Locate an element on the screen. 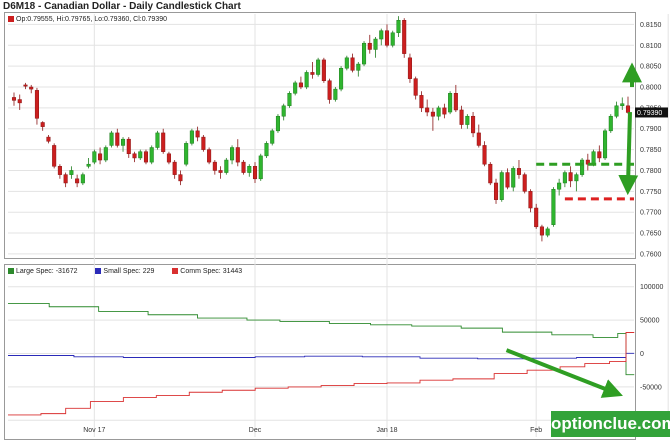 Image resolution: width=670 pixels, height=440 pixels. x-axis-tick-label: Jan 18 is located at coordinates (386, 430).